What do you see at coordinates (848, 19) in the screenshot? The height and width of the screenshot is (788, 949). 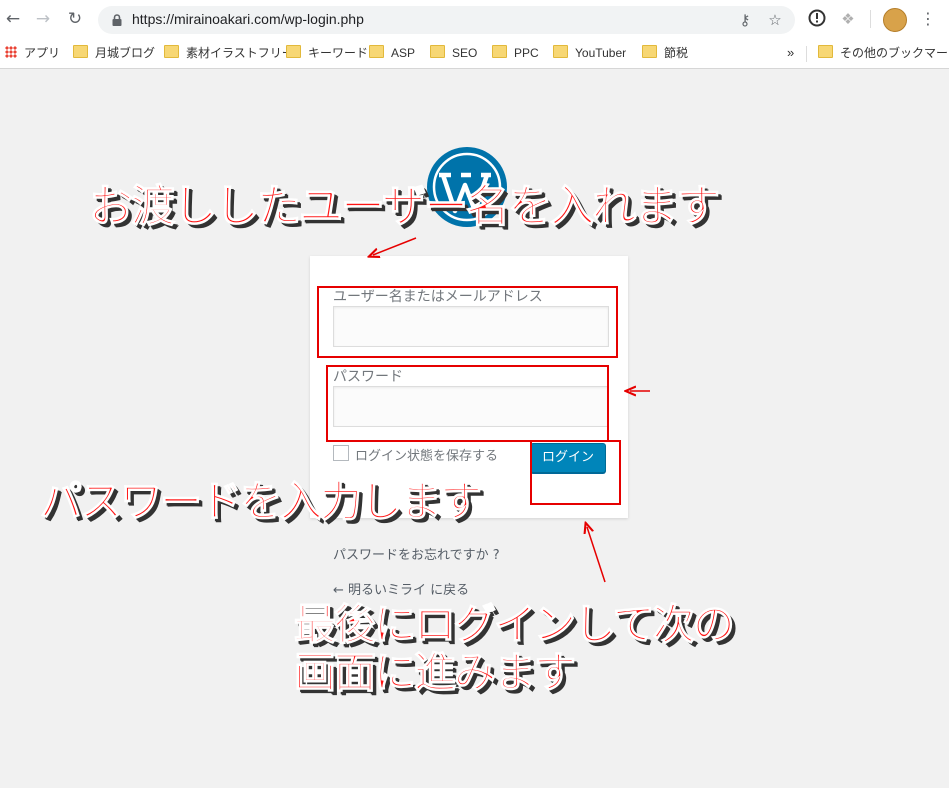 I see `extension-icon: ❖` at bounding box center [848, 19].